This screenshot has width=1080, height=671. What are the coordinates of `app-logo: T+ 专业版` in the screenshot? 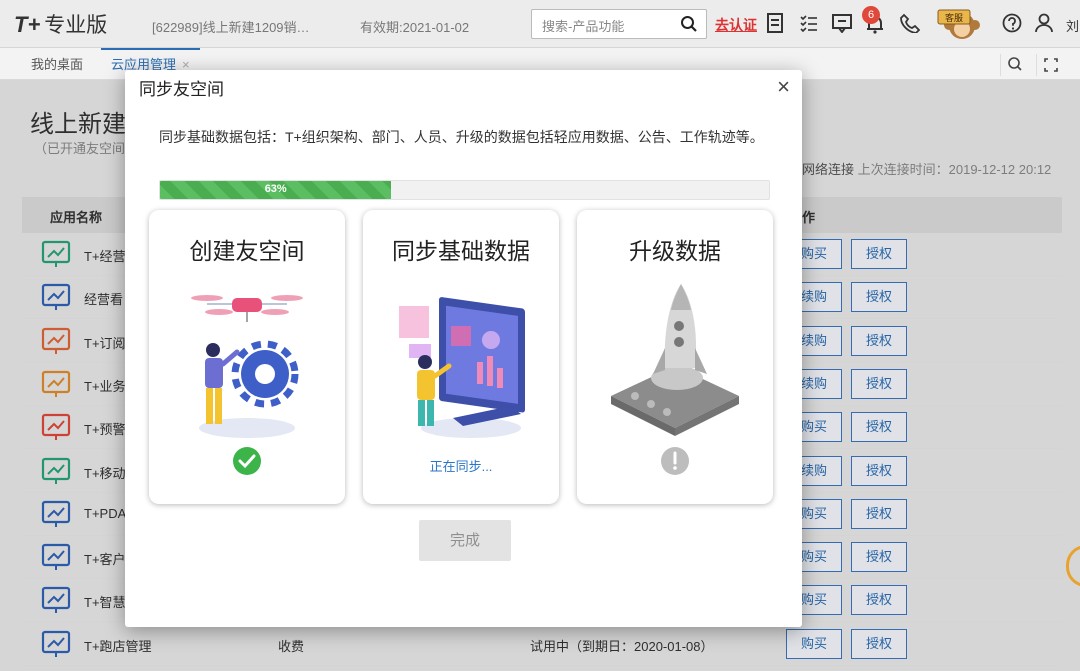 It's located at (60, 24).